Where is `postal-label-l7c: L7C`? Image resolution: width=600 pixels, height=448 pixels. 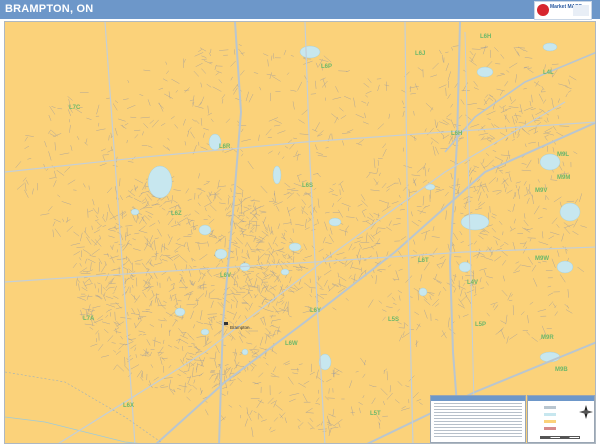
postal-label-l7c: L7C is located at coordinates (75, 108).